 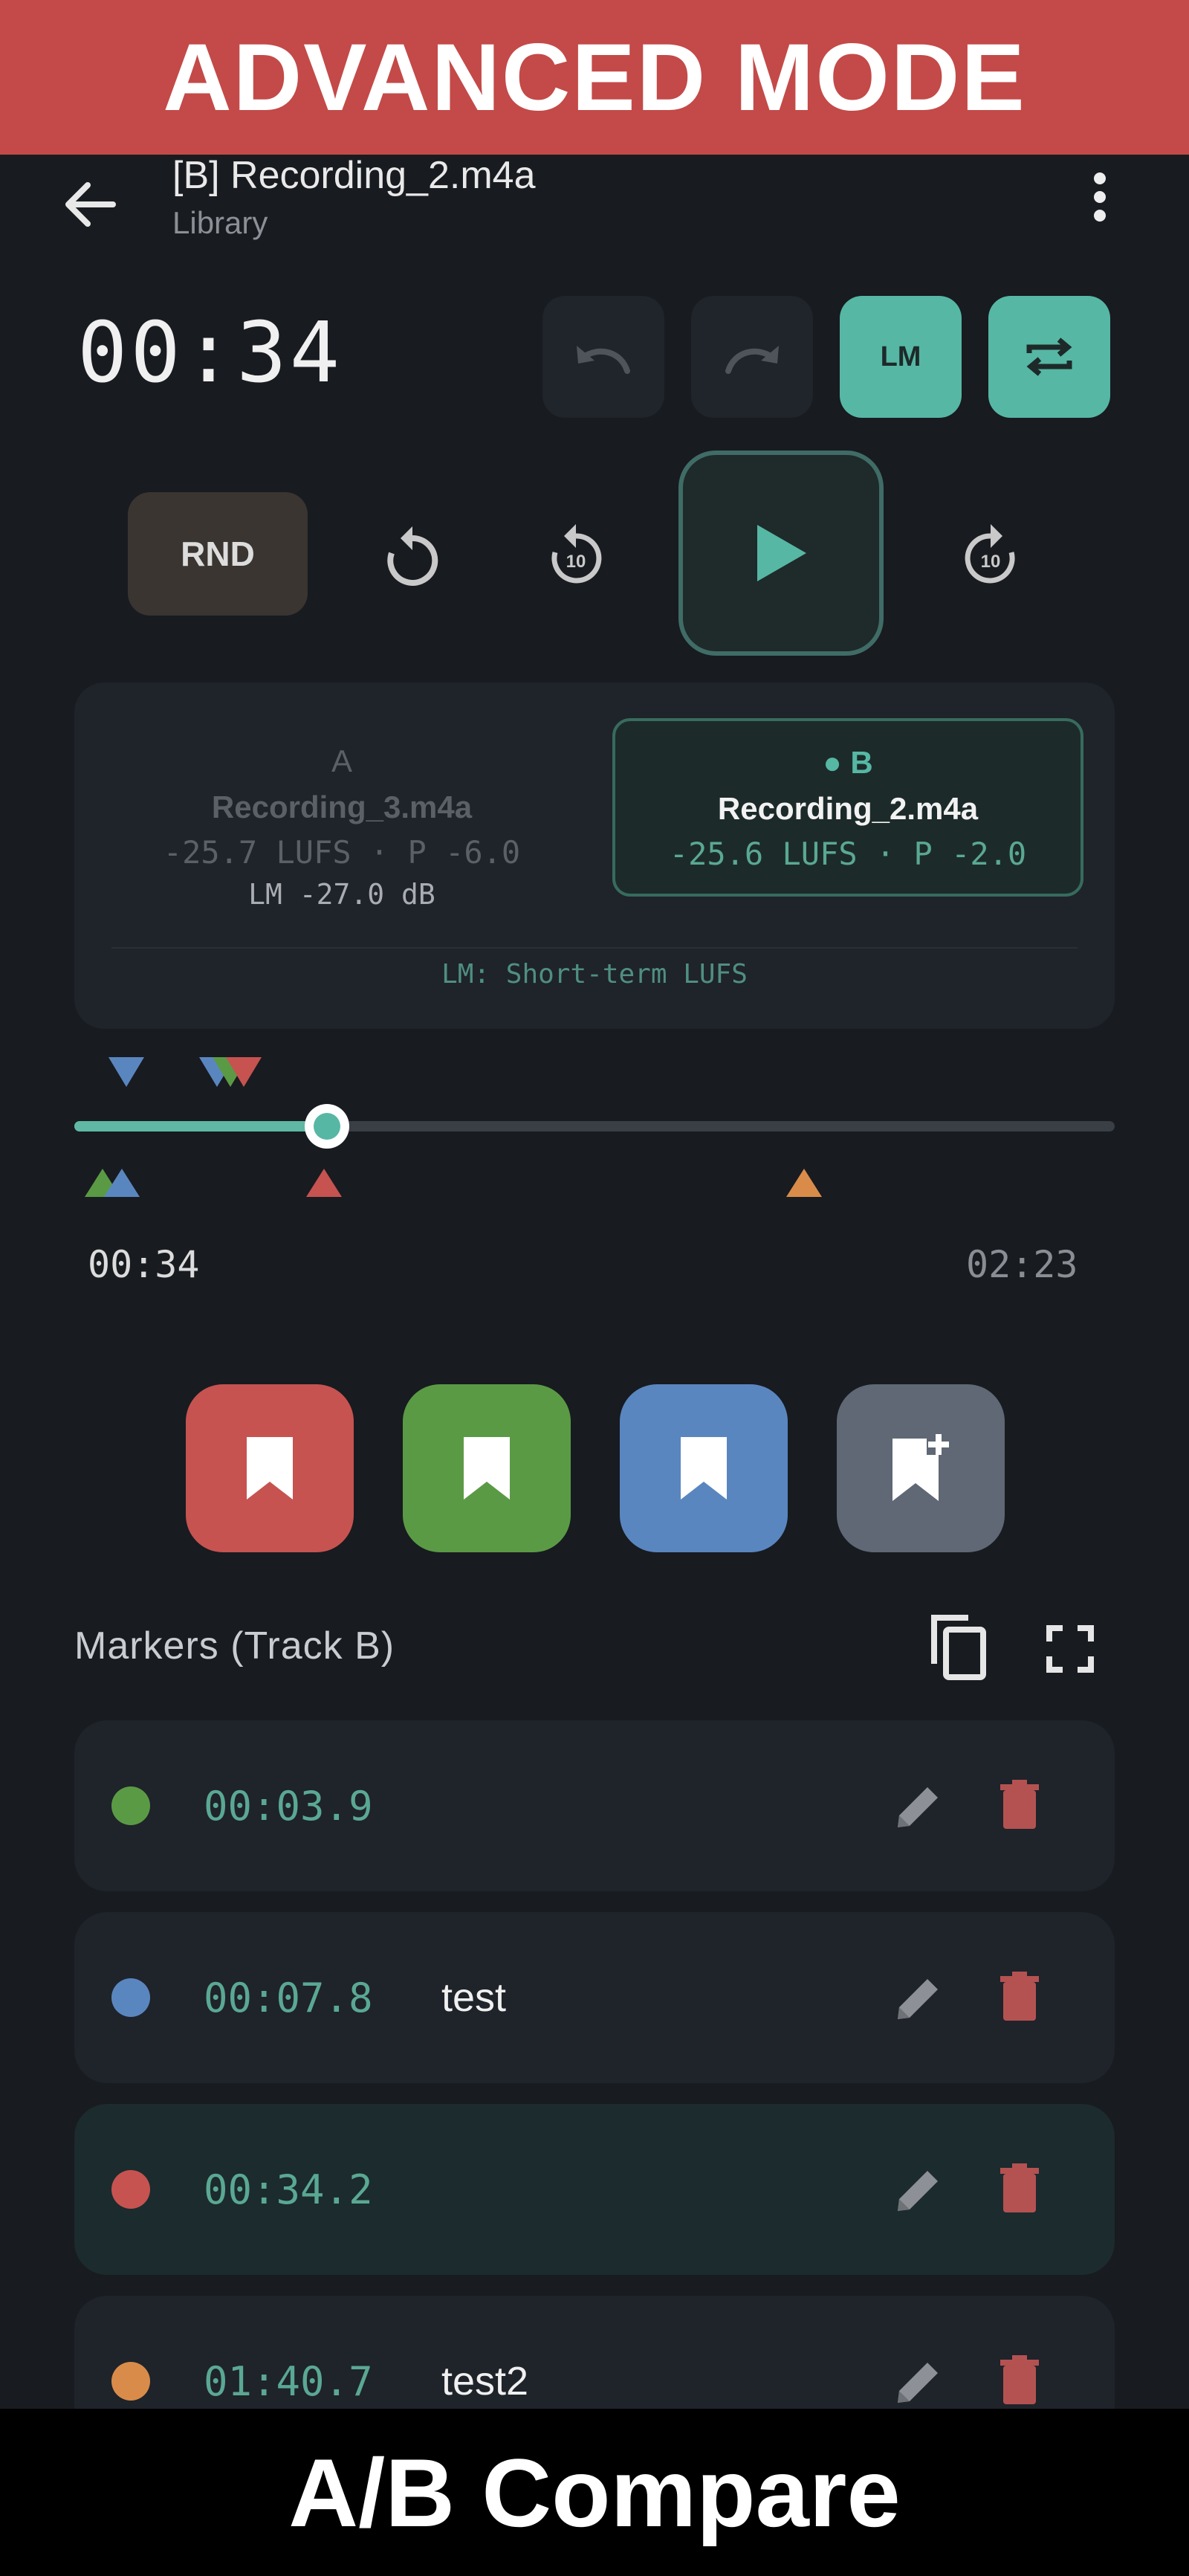 What do you see at coordinates (289, 2189) in the screenshot?
I see `marker-time: 00:34.2` at bounding box center [289, 2189].